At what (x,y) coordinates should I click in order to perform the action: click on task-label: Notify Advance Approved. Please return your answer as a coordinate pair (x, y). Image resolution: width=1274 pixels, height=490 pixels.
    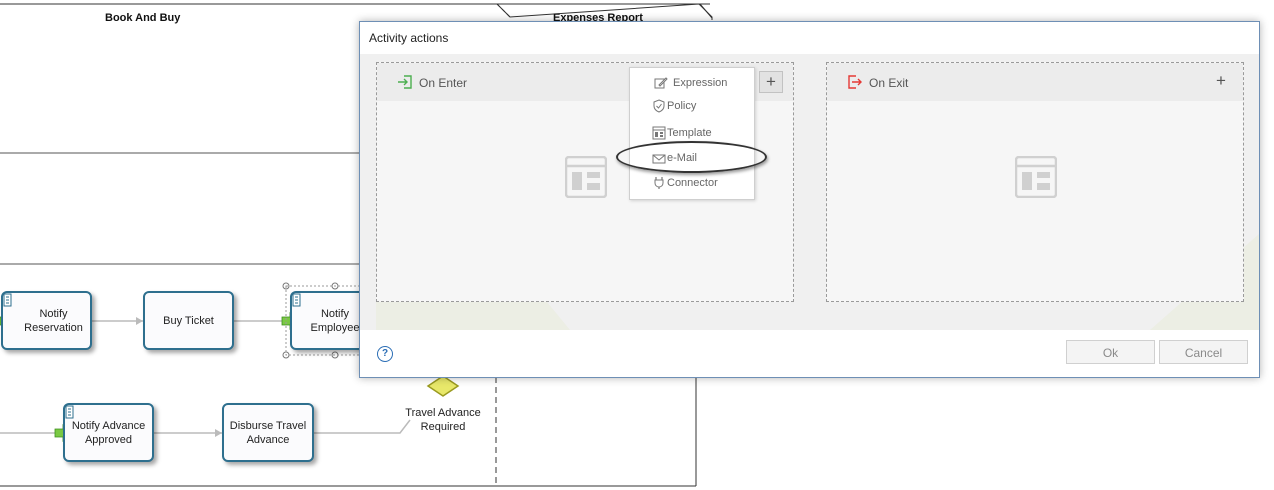
    Looking at the image, I should click on (108, 432).